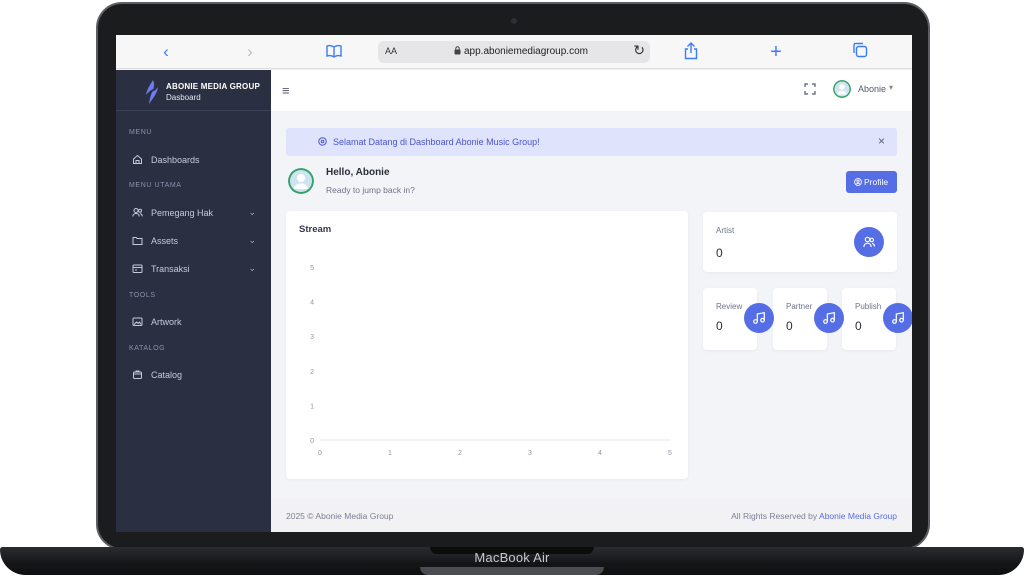 This screenshot has width=1024, height=588. Describe the element at coordinates (320, 453) in the screenshot. I see `x-tick-label: 0` at that location.